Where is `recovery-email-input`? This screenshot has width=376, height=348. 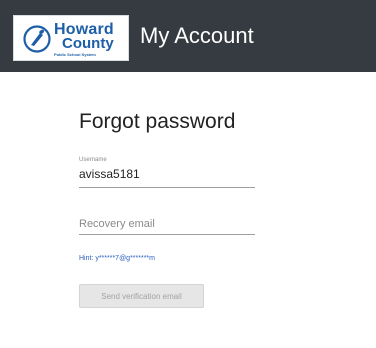 recovery-email-input is located at coordinates (167, 224).